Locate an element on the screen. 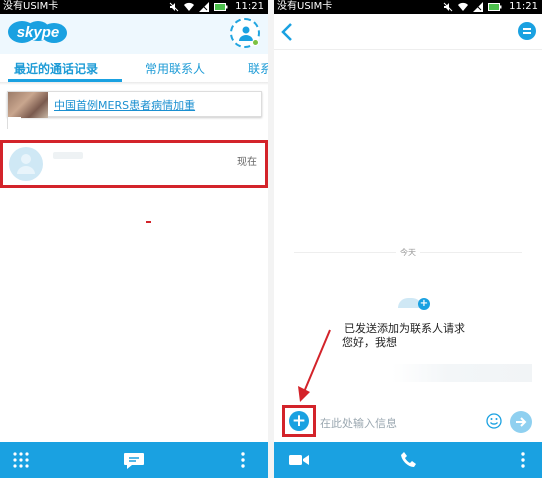 Image resolution: width=542 pixels, height=478 pixels. add-button-highlight: + is located at coordinates (299, 421).